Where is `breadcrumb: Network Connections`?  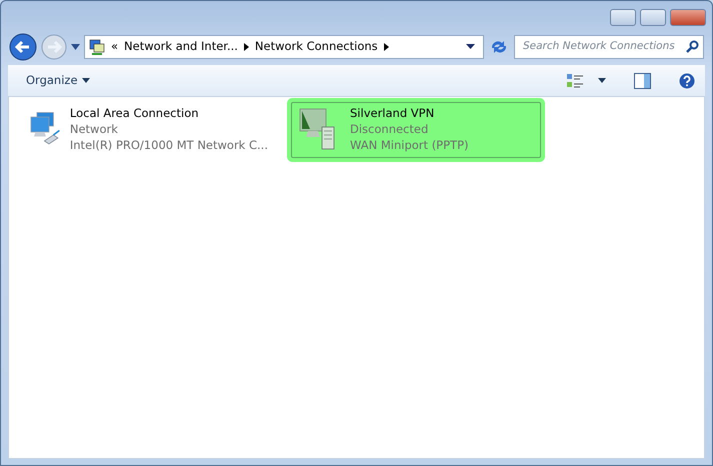 breadcrumb: Network Connections is located at coordinates (316, 47).